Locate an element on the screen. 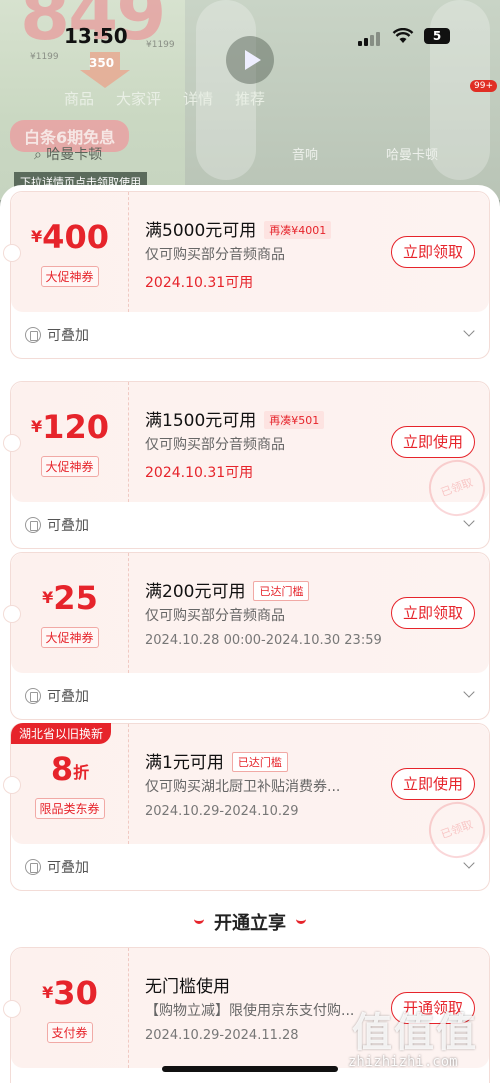 The height and width of the screenshot is (1083, 500). coupon-value-area: ¥120 大促神券 is located at coordinates (70, 442).